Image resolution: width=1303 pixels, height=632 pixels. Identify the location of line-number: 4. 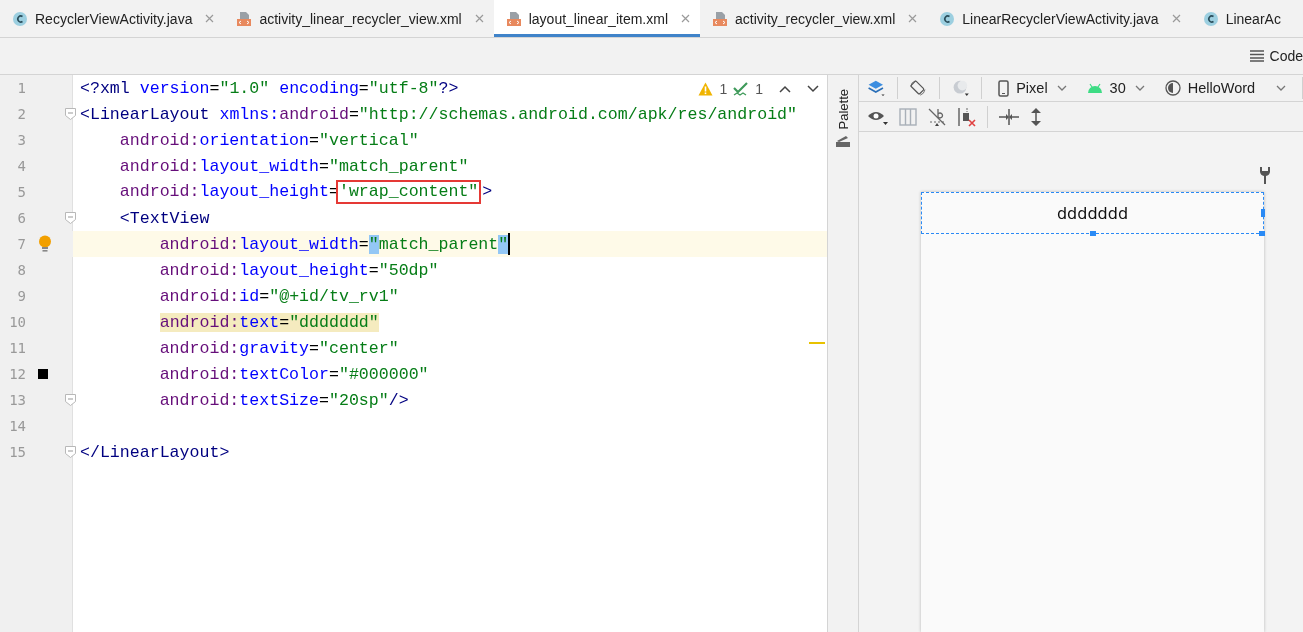
(21, 166).